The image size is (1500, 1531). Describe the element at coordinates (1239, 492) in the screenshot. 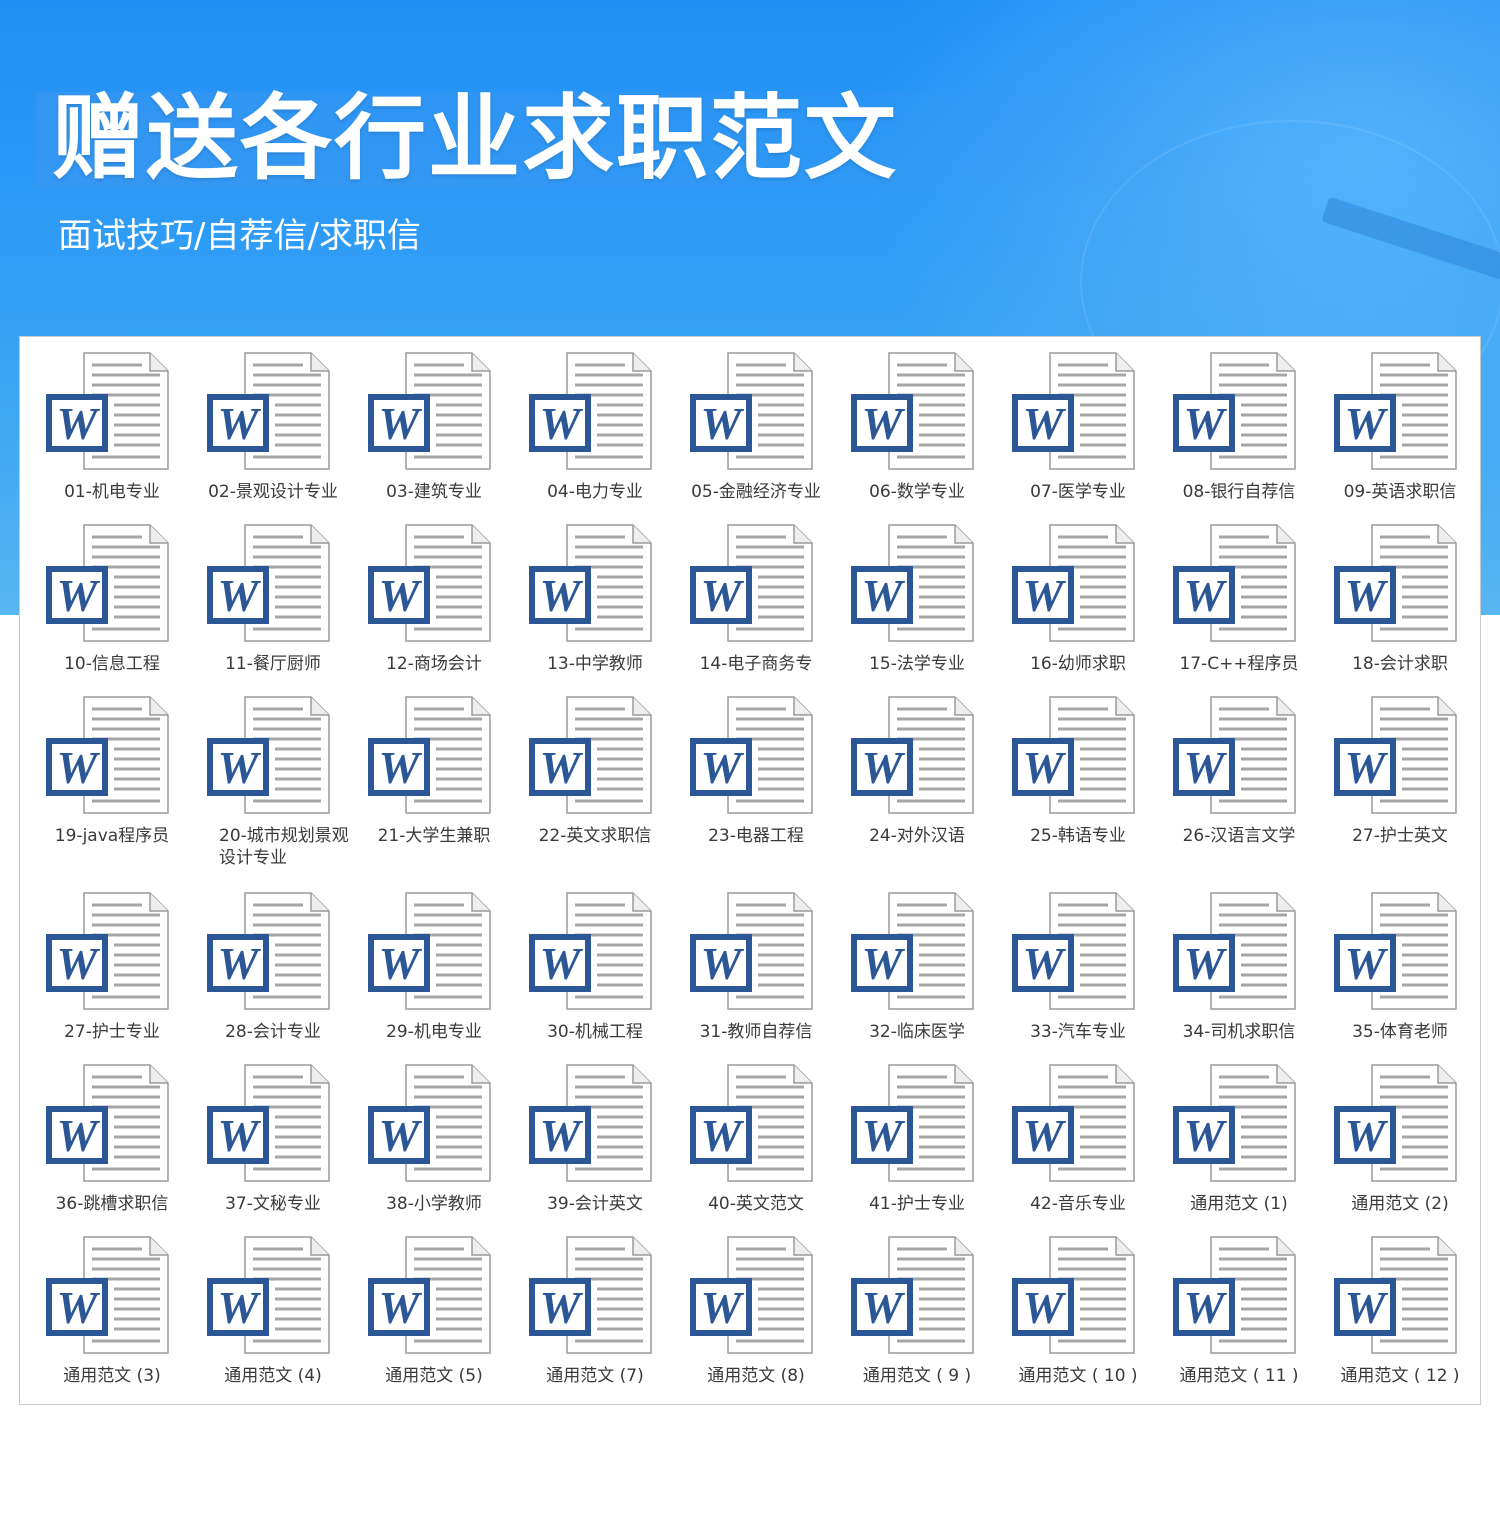

I see `file-name-label: 08-银行自荐信` at that location.